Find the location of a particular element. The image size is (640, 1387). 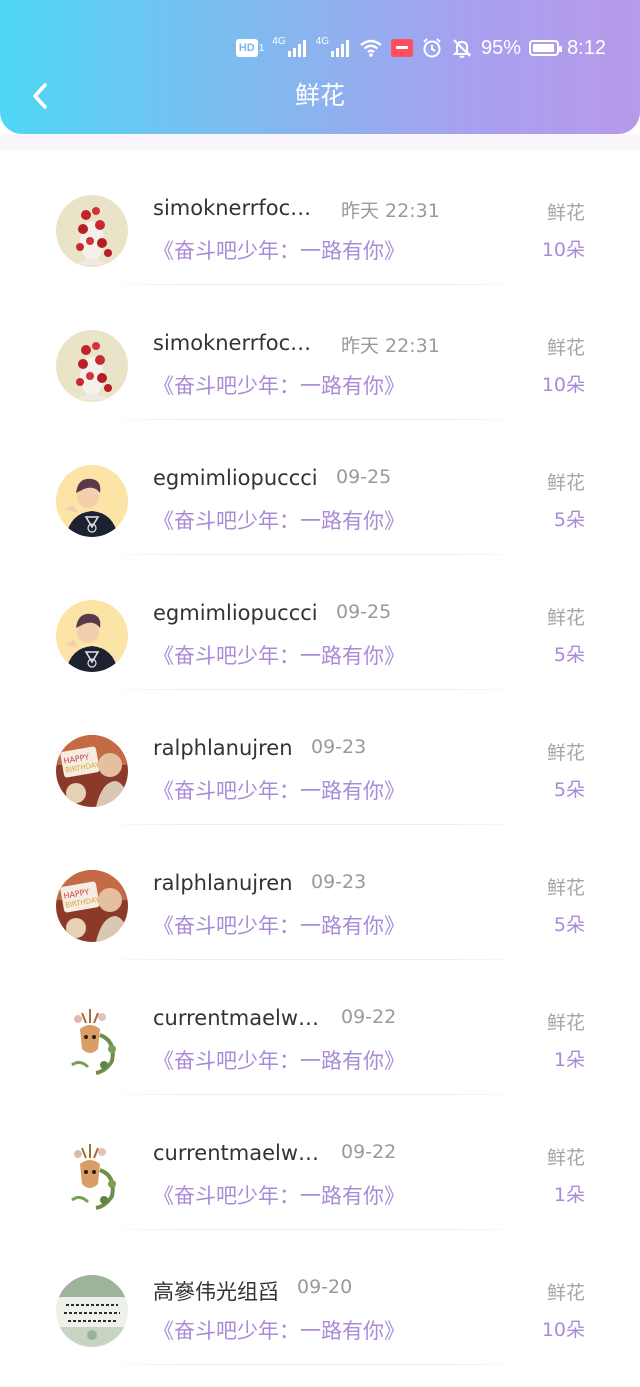

divider is located at coordinates (315, 1364).